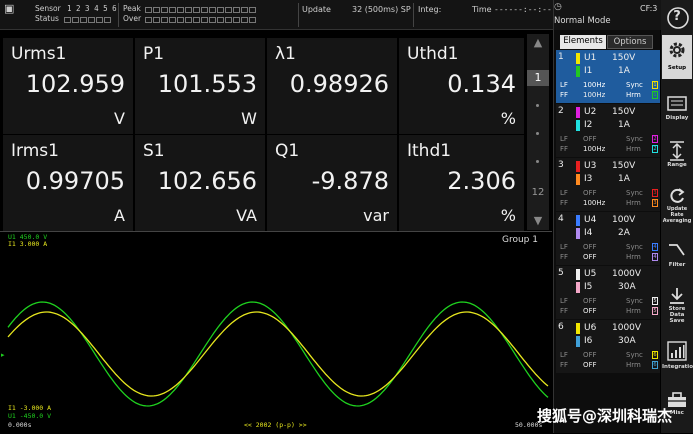  What do you see at coordinates (590, 58) in the screenshot?
I see `u-channel: U1` at bounding box center [590, 58].